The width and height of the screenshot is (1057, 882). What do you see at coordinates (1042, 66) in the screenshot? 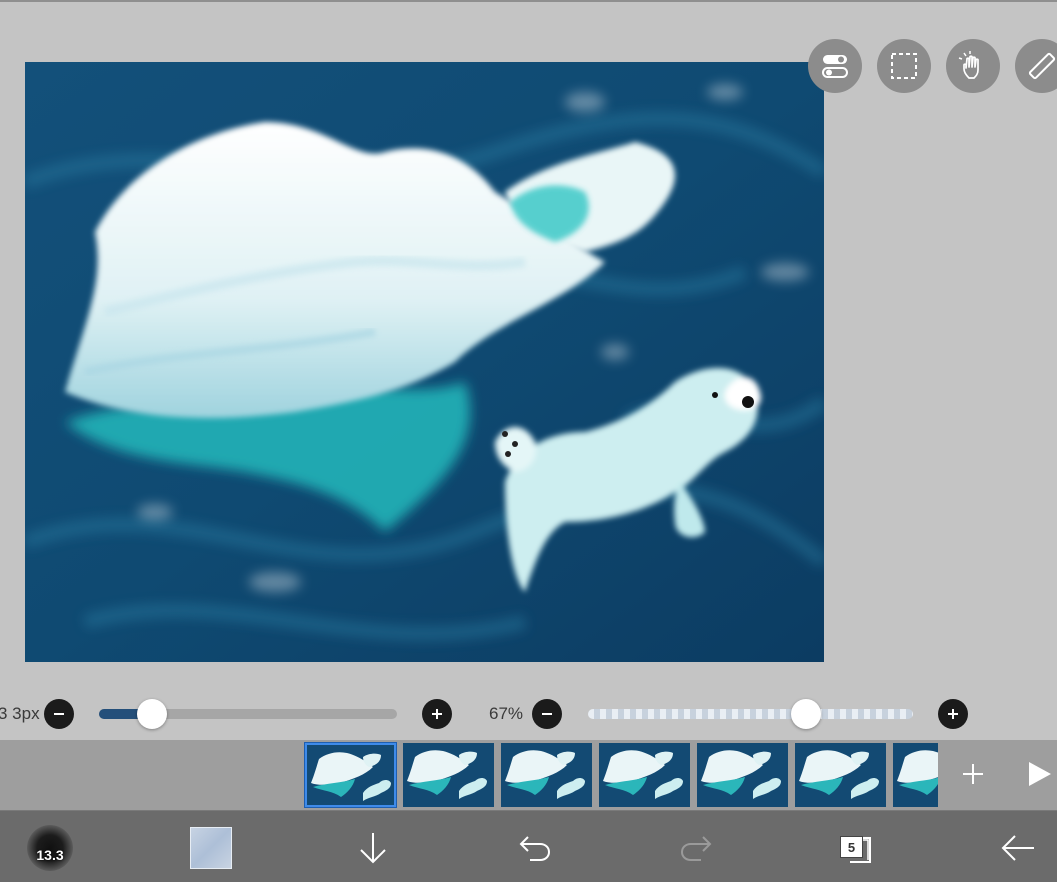
I see `ruler-icon` at bounding box center [1042, 66].